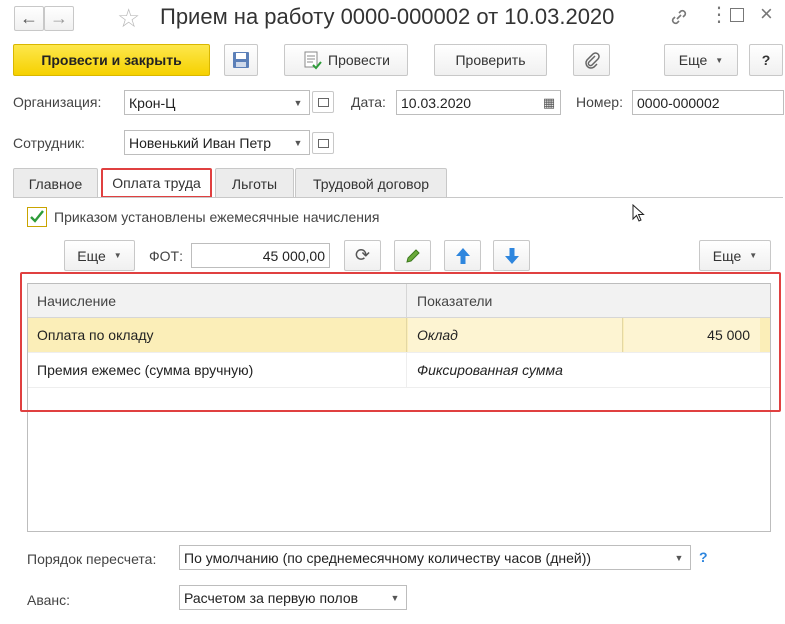 The height and width of the screenshot is (624, 785). What do you see at coordinates (693, 60) in the screenshot?
I see `more-actions-label: Еще` at bounding box center [693, 60].